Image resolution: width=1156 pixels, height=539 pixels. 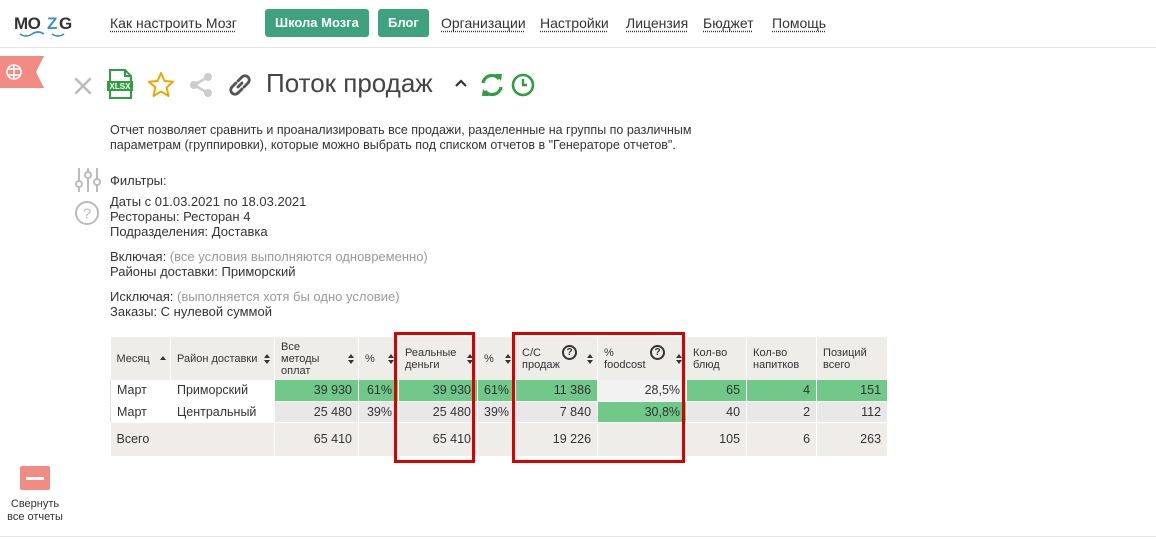 What do you see at coordinates (497, 358) in the screenshot?
I see `col-header-percent-2: %` at bounding box center [497, 358].